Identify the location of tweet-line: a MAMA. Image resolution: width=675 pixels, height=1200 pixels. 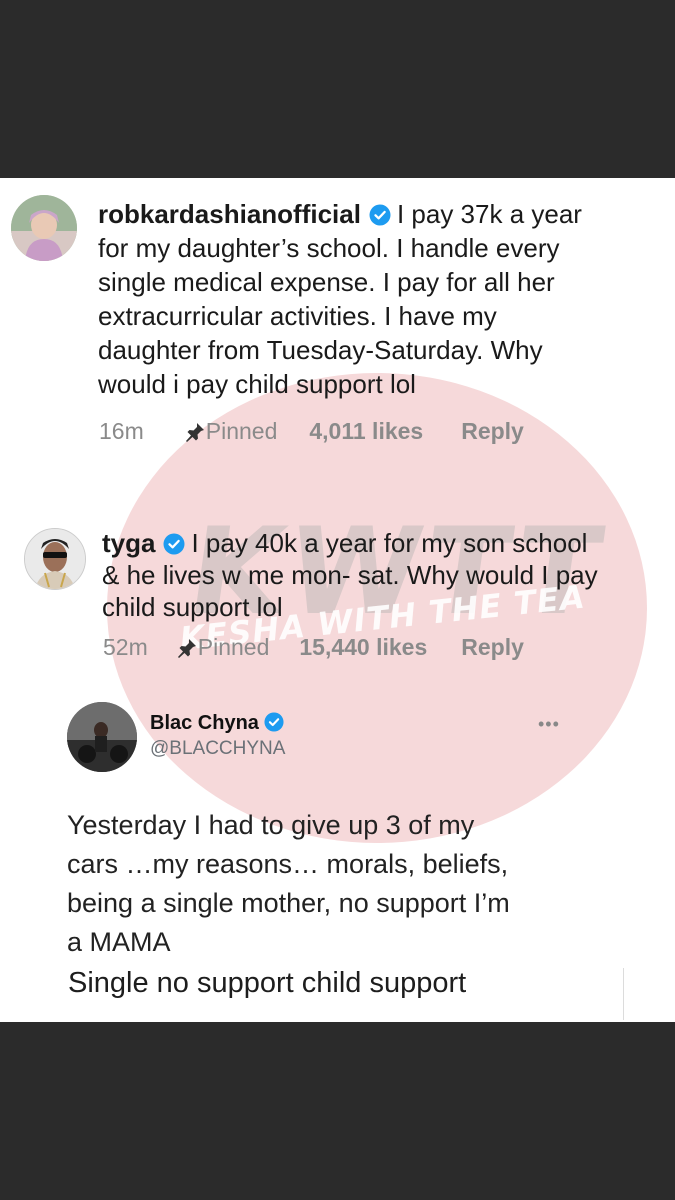
(119, 942).